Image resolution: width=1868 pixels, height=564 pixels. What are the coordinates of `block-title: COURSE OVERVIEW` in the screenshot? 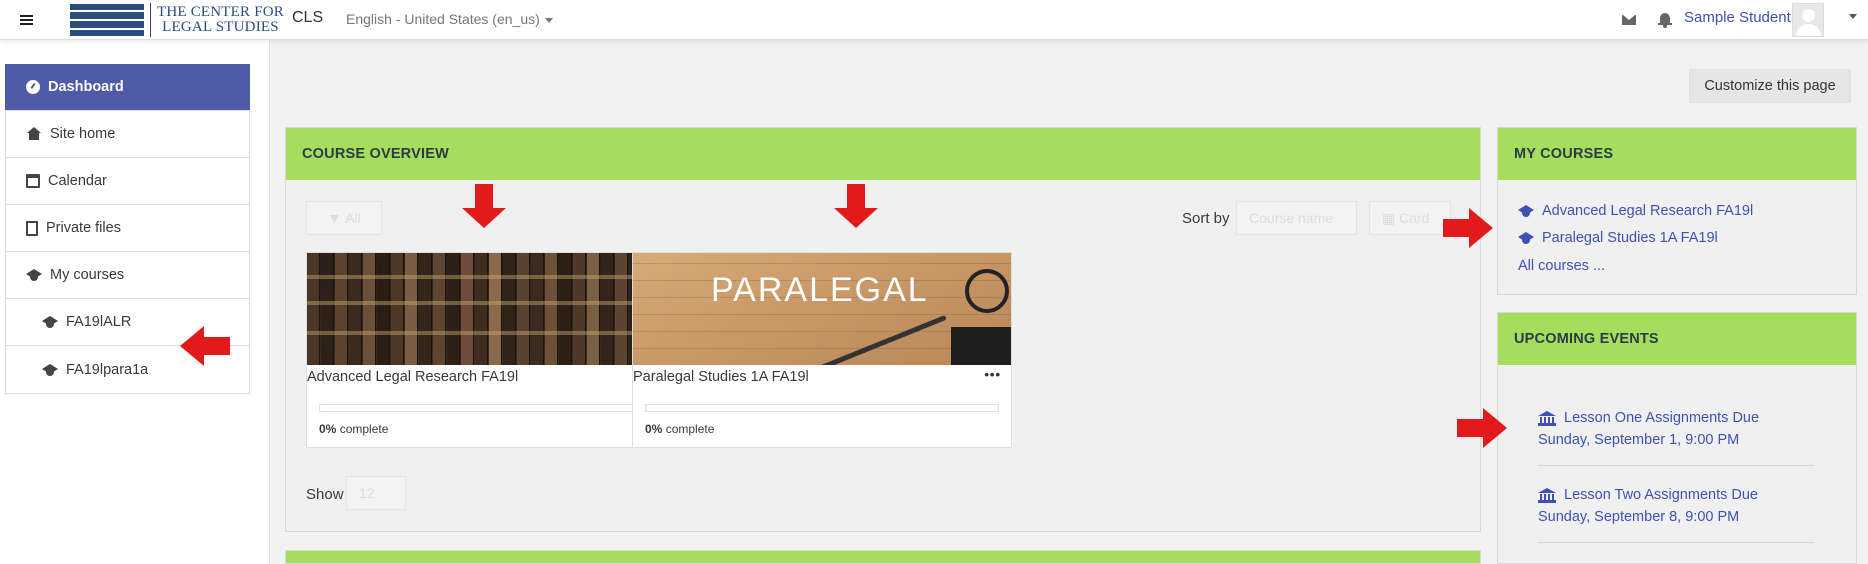 It's located at (883, 154).